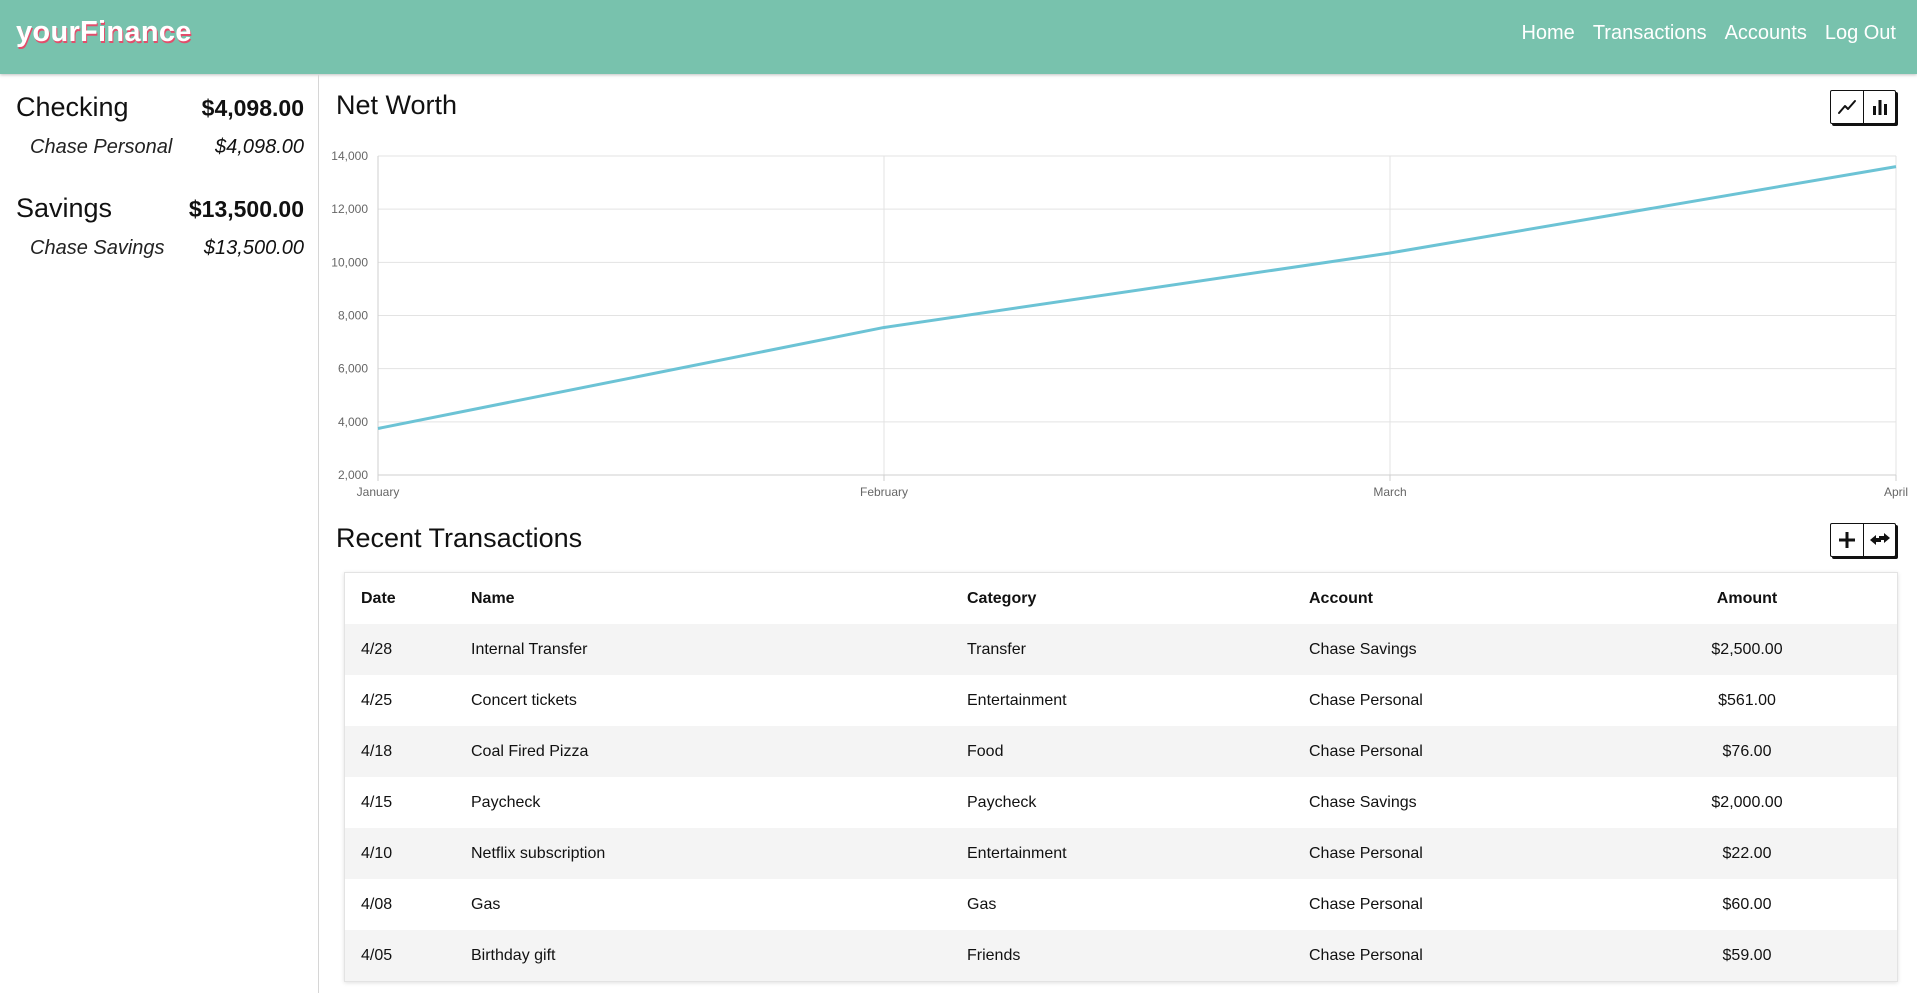 This screenshot has height=993, width=1917. I want to click on column-header-name: Name, so click(703, 598).